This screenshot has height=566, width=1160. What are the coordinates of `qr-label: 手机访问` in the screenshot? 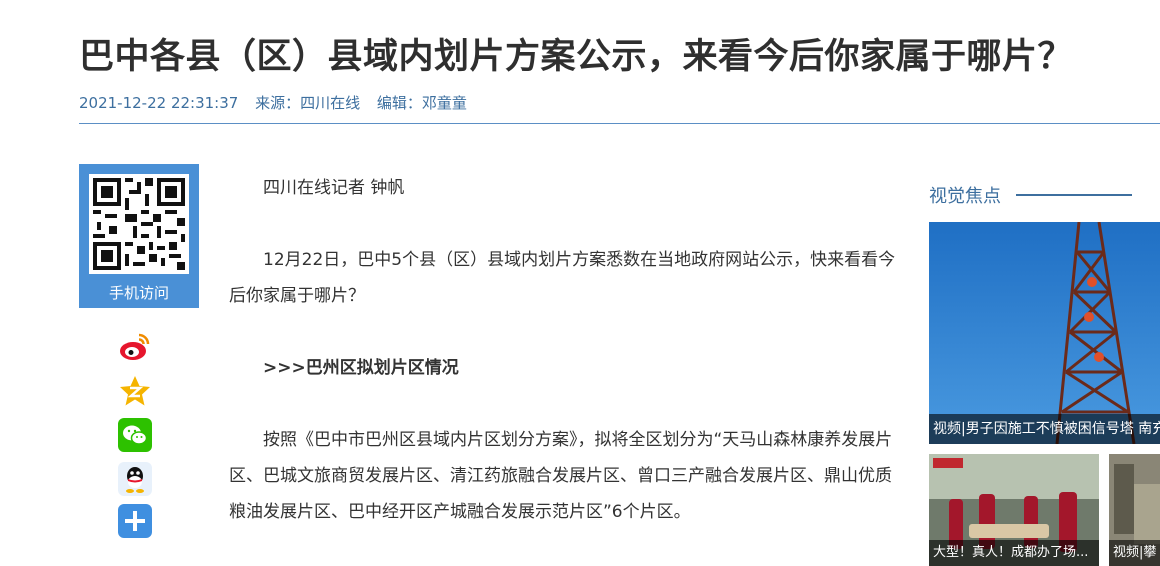 It's located at (138, 293).